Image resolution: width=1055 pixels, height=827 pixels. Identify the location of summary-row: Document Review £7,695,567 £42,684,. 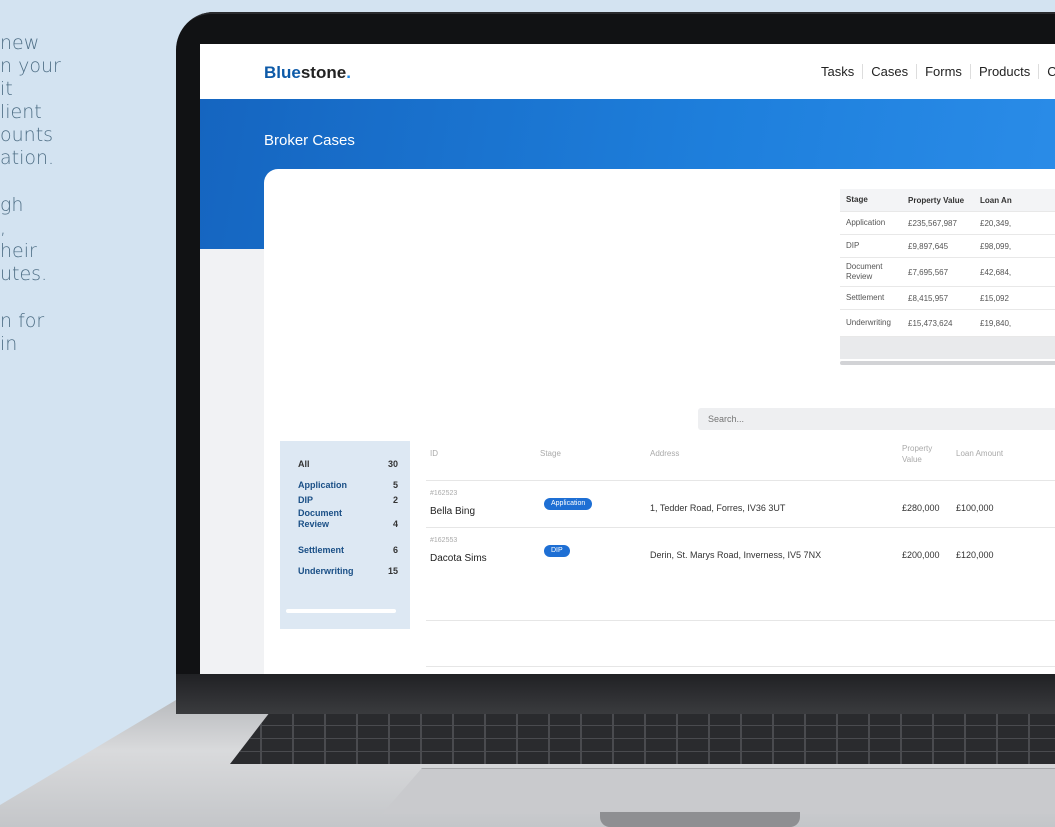
(947, 272).